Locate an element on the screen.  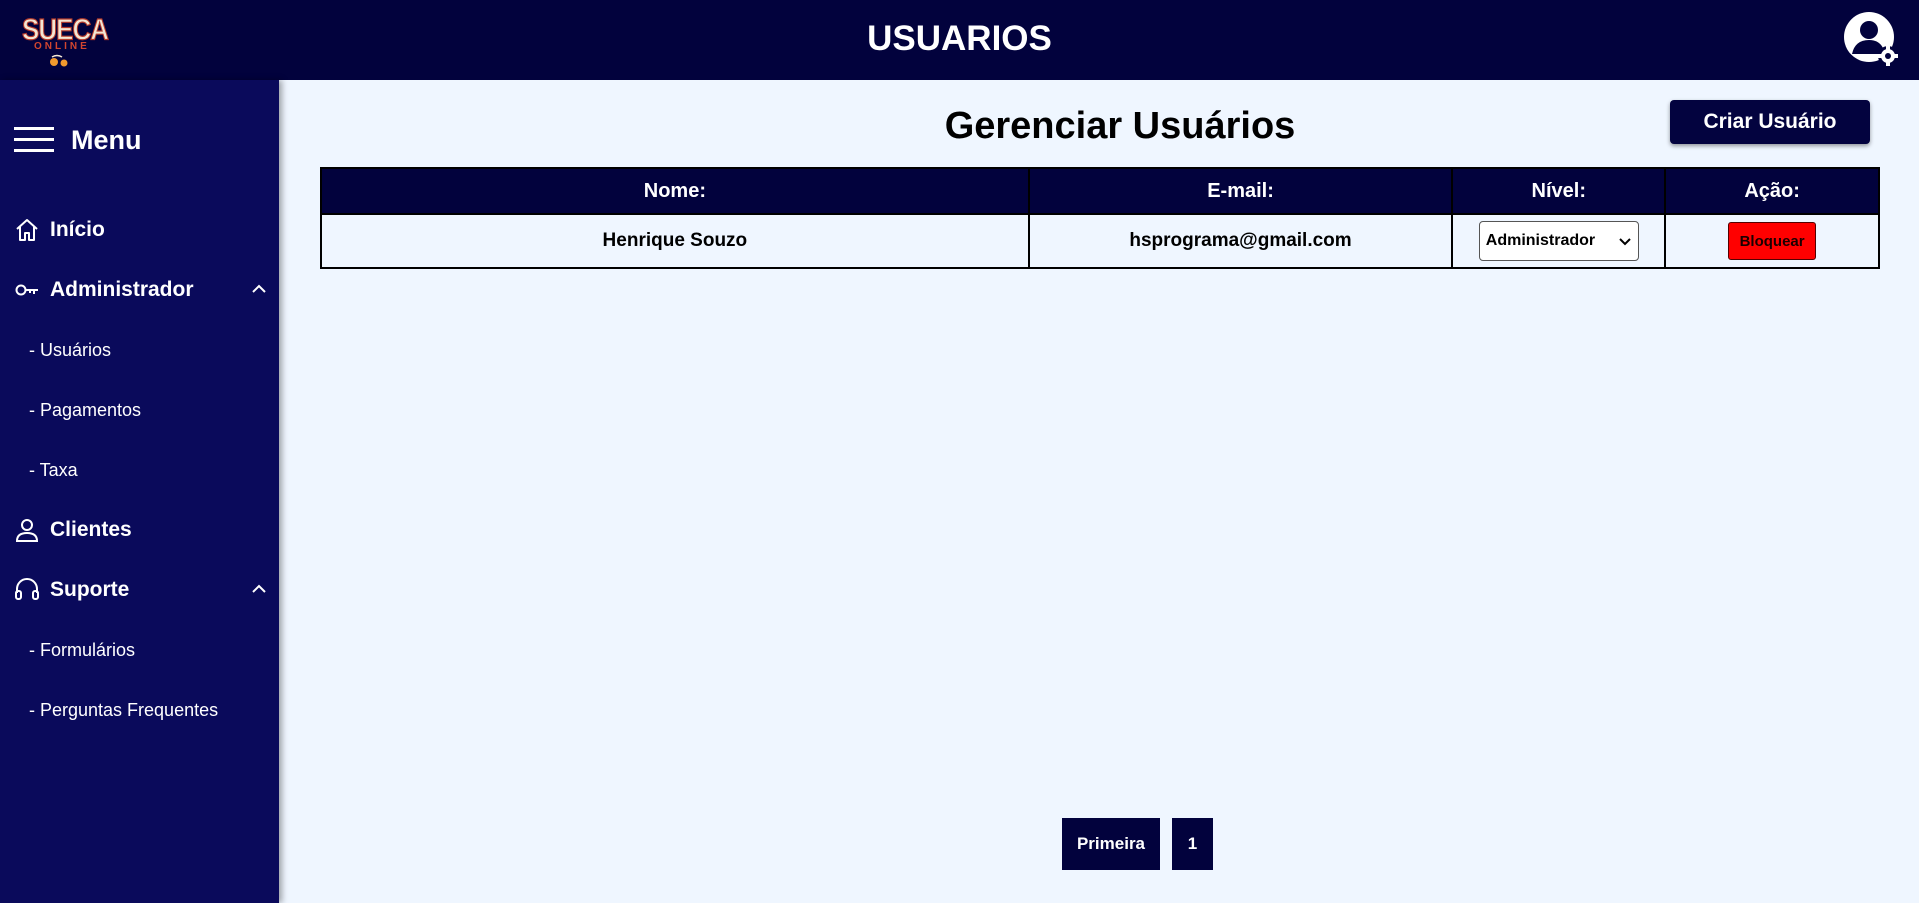
column-header-name: Nome: is located at coordinates (675, 191).